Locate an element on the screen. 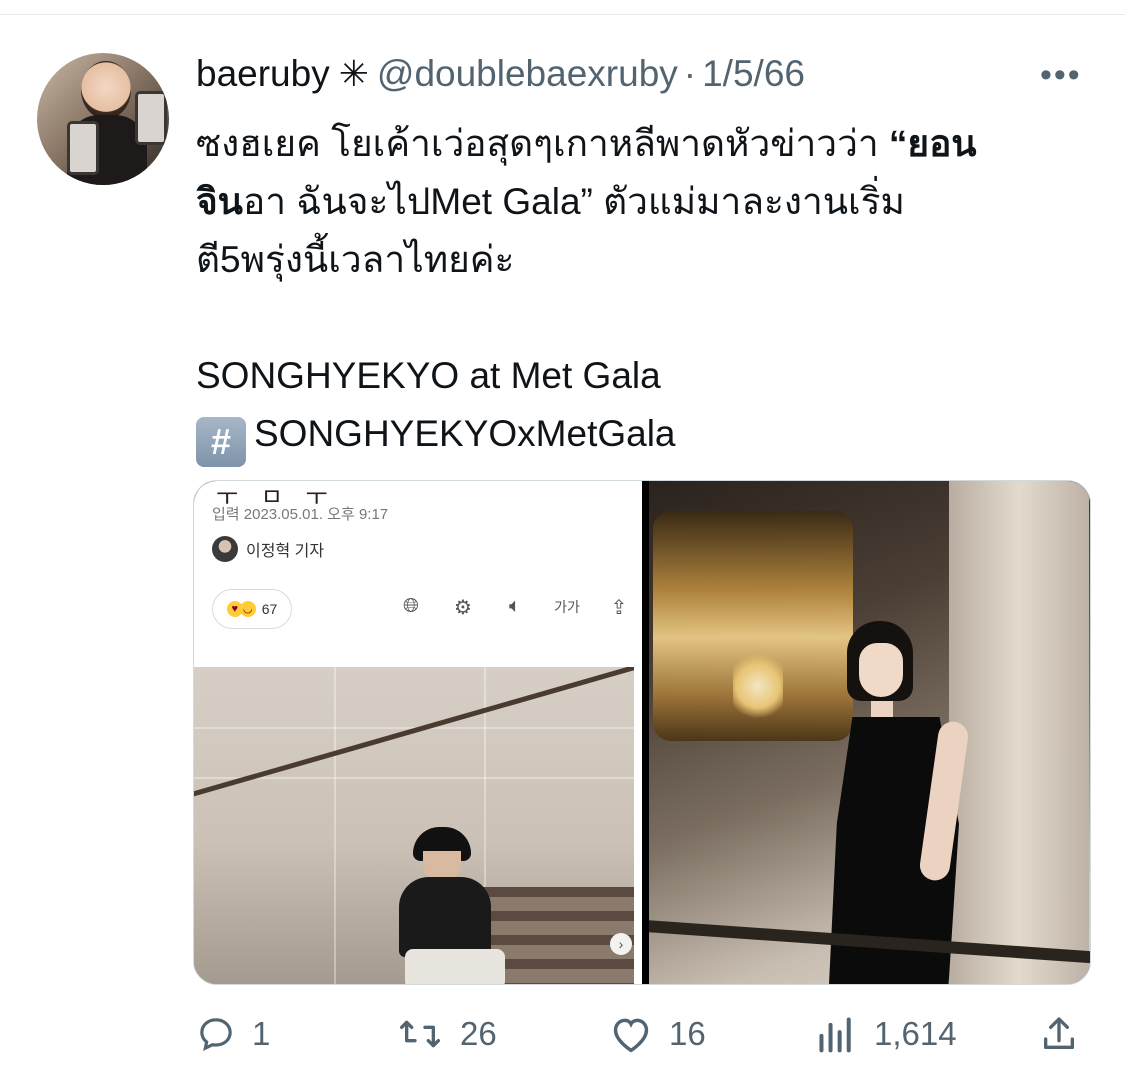 This screenshot has width=1125, height=1088. smile-emoji-icon: ◡ is located at coordinates (247, 609).